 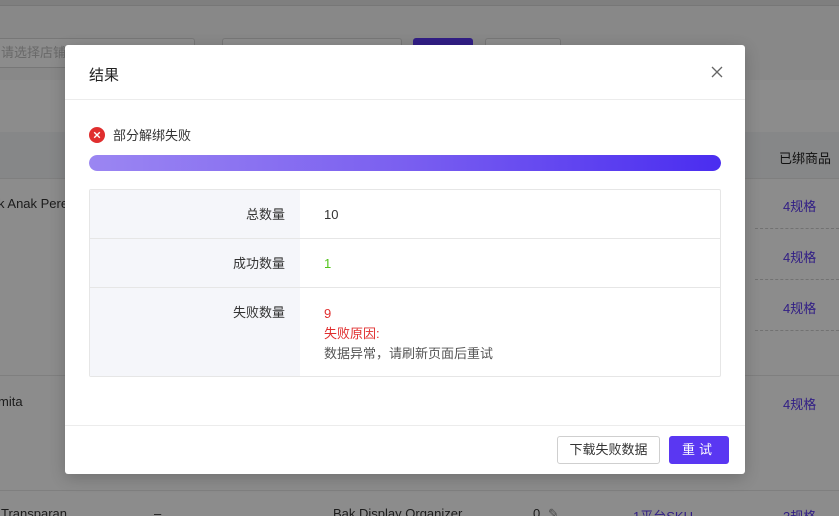 What do you see at coordinates (699, 450) in the screenshot?
I see `retry-button: 重试` at bounding box center [699, 450].